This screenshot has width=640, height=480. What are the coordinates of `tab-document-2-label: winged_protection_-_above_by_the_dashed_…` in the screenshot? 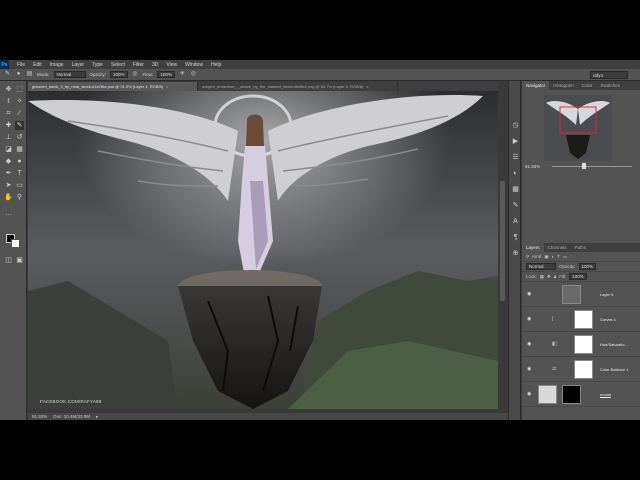 It's located at (283, 86).